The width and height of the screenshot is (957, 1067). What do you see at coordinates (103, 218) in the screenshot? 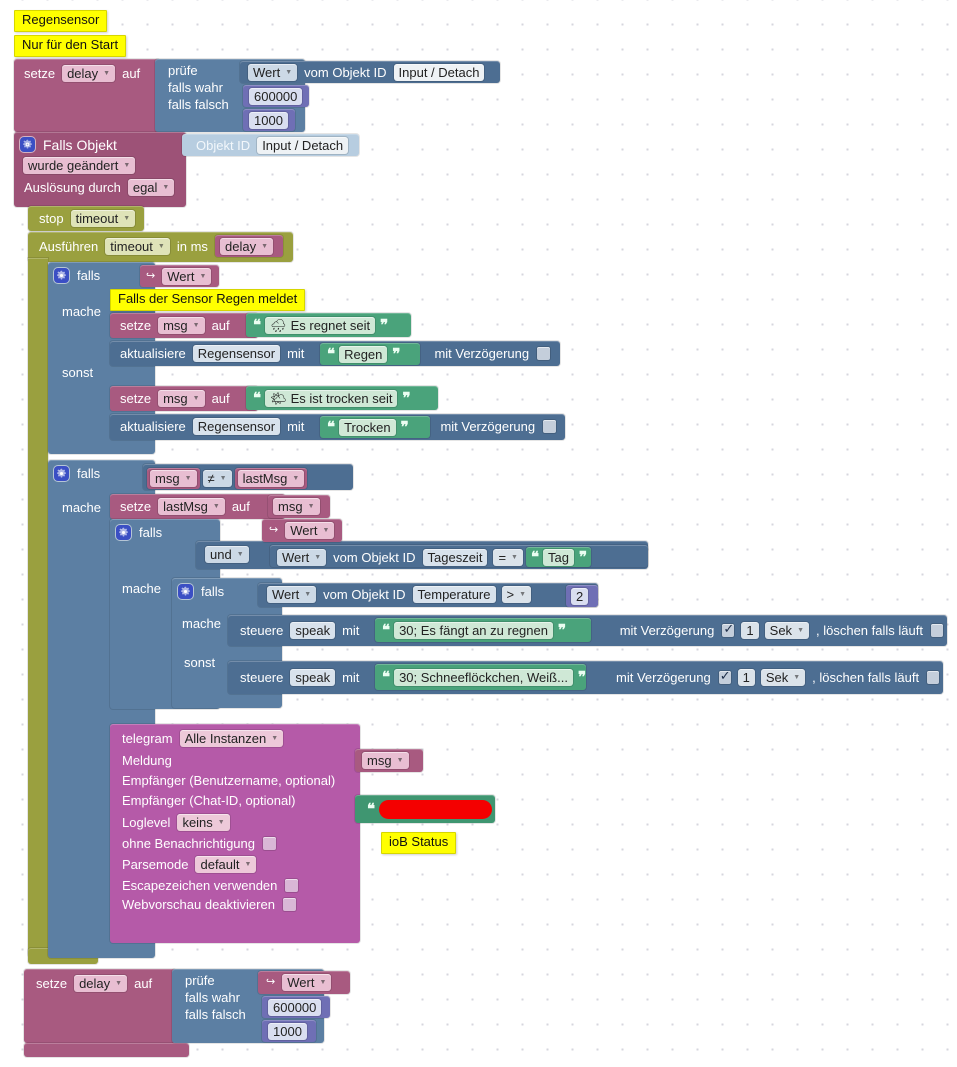
I see `timeout-name-dropdown: timeout ▼` at bounding box center [103, 218].